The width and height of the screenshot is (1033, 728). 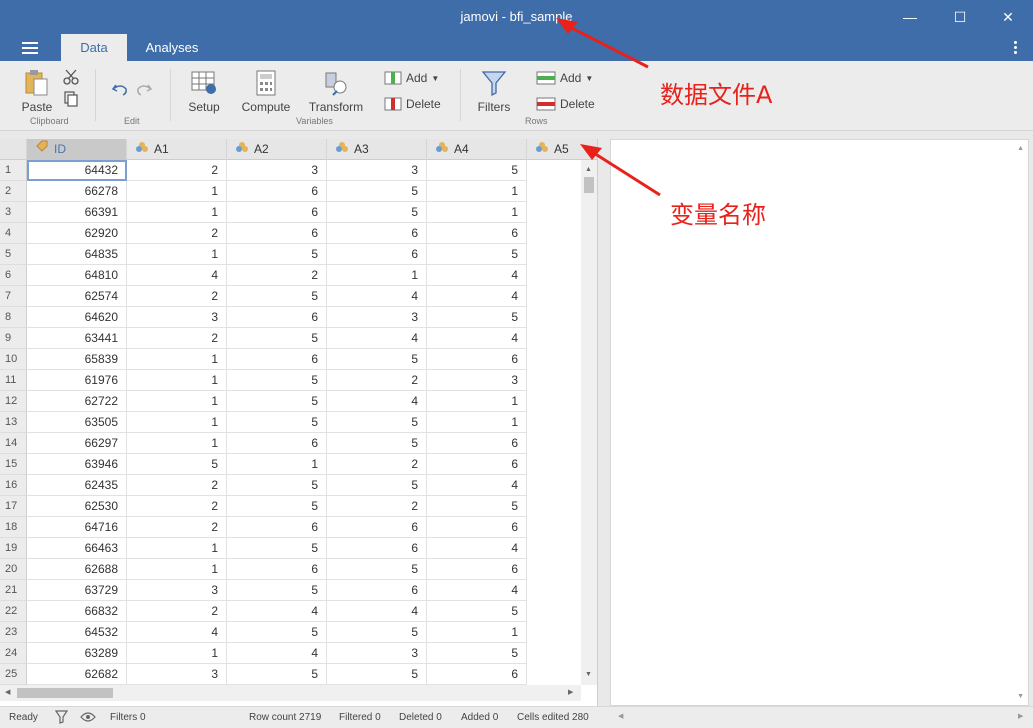 I want to click on arrow-to-title, so click(x=604, y=44).